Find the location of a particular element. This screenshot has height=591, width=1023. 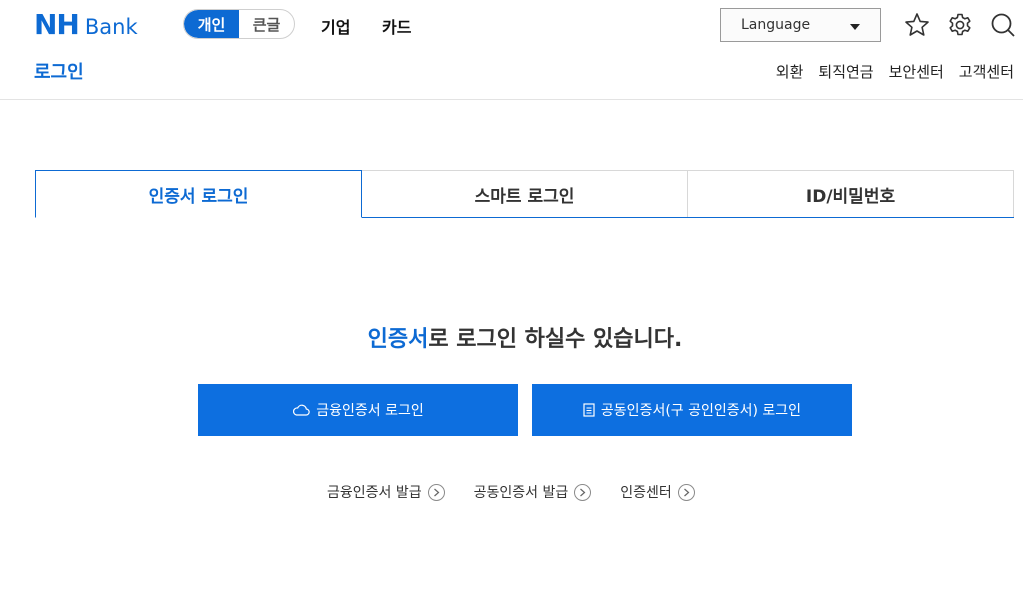

login-message: 인증서로 로그인 하실수 있습니다. is located at coordinates (511, 337).